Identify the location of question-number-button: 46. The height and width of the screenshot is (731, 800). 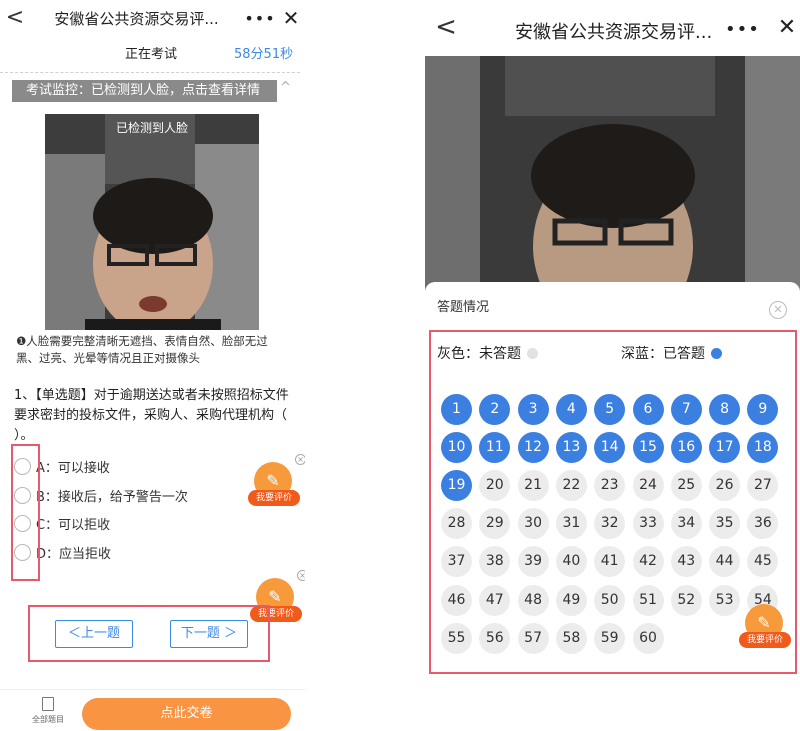
(456, 600).